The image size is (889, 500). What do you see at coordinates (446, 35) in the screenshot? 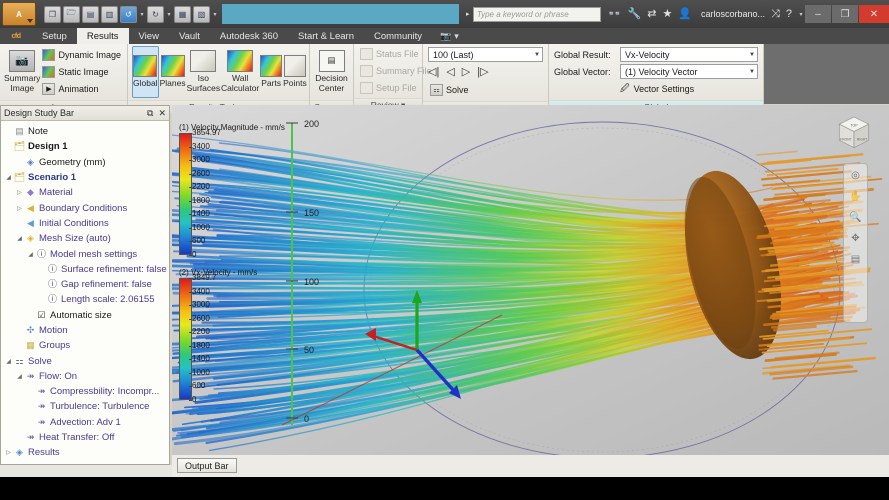
I see `camera-icon: 📷` at bounding box center [446, 35].